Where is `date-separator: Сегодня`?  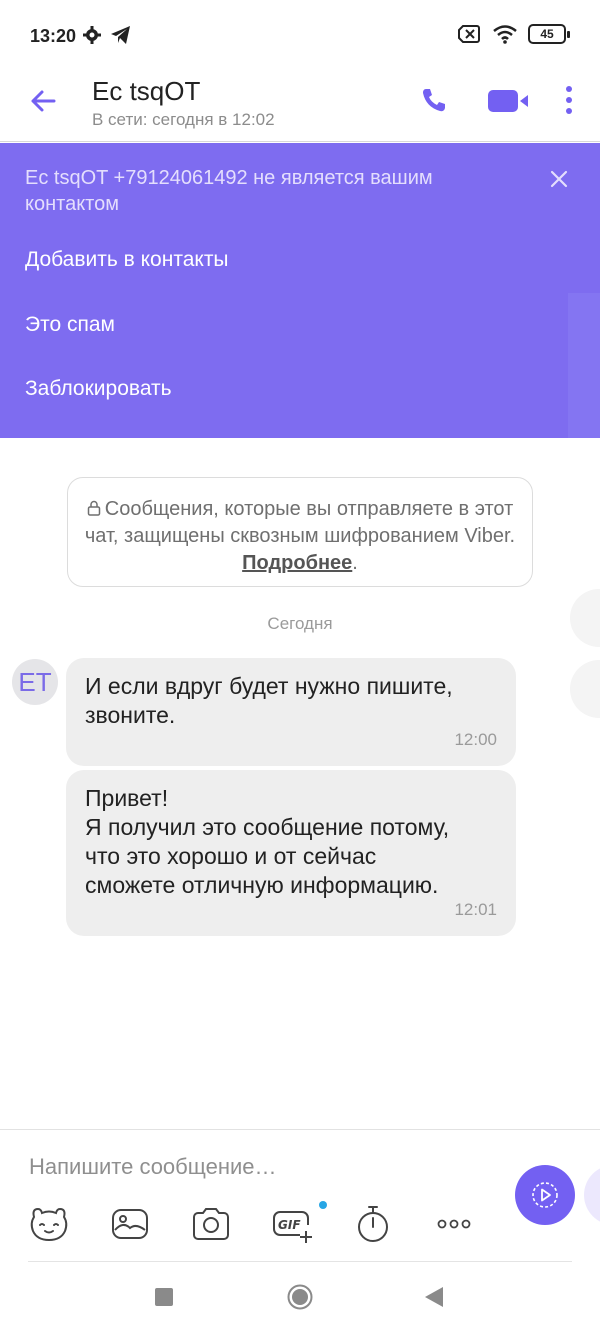 date-separator: Сегодня is located at coordinates (300, 623).